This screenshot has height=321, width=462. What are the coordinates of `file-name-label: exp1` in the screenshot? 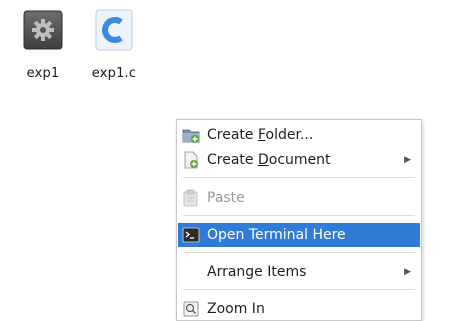 It's located at (43, 73).